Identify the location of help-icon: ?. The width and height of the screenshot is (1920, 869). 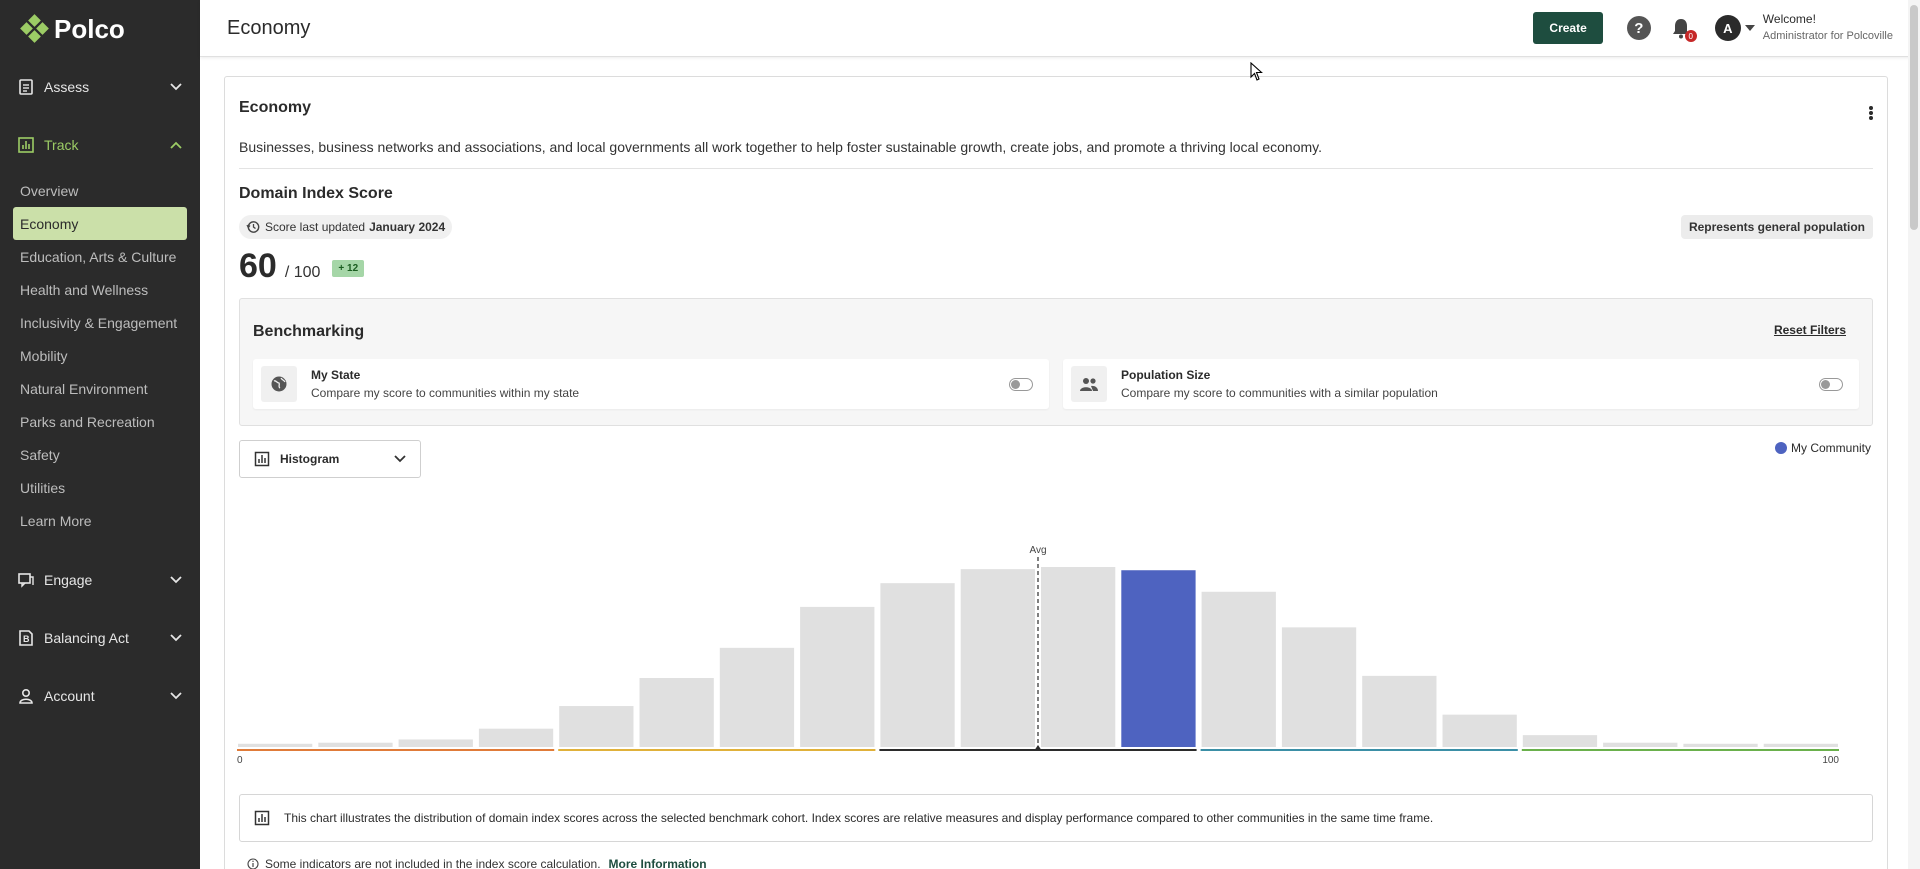
(1638, 28).